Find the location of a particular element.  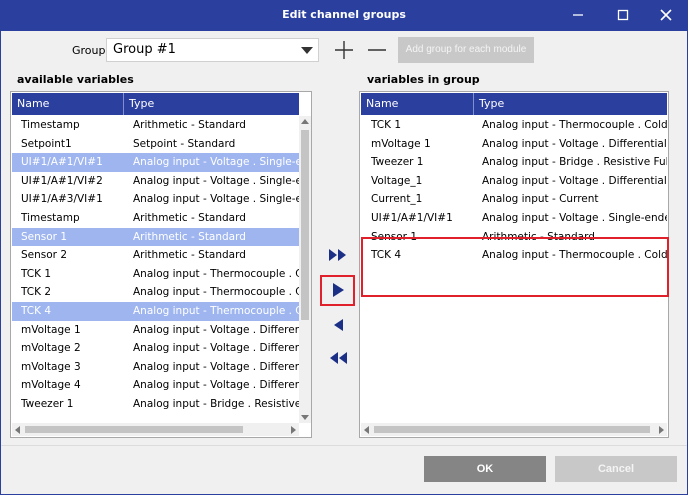

add-group-button is located at coordinates (344, 50).